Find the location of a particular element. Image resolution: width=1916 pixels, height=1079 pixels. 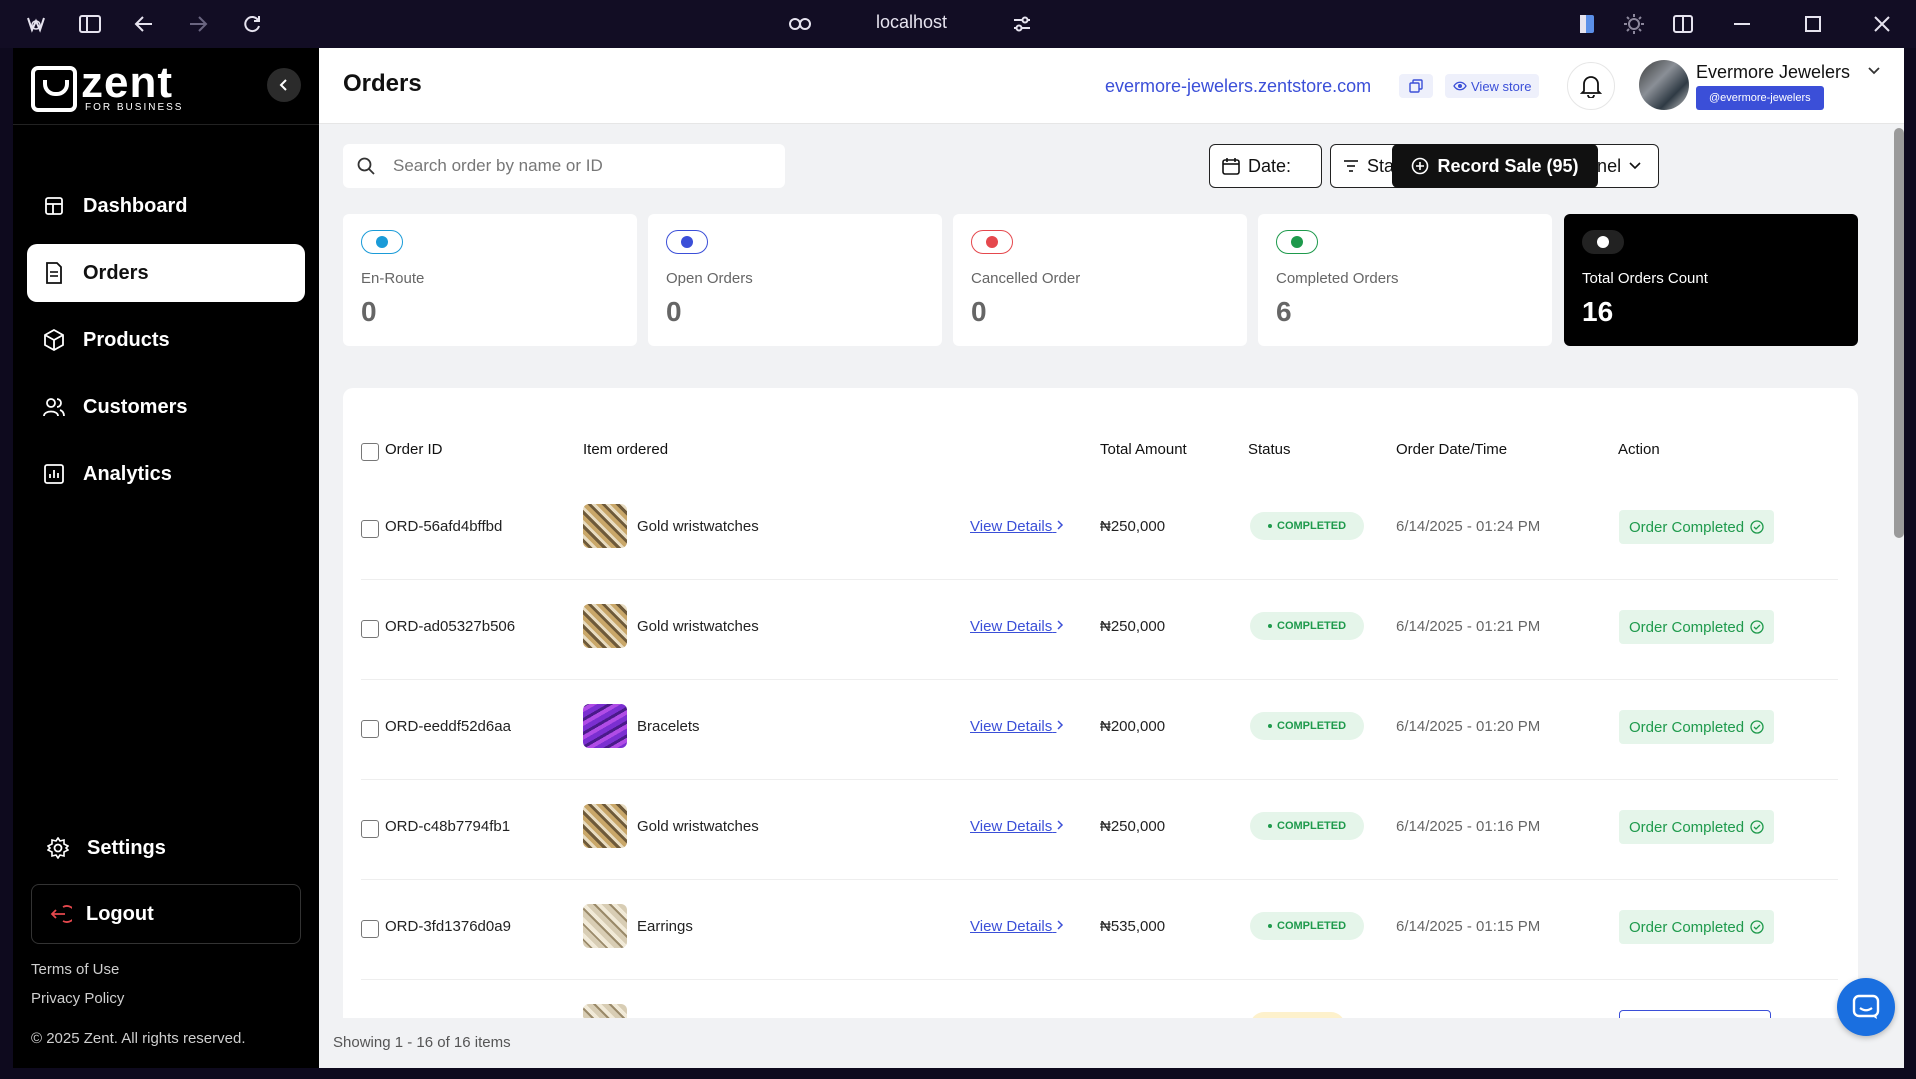

filter-icon is located at coordinates (1351, 166).